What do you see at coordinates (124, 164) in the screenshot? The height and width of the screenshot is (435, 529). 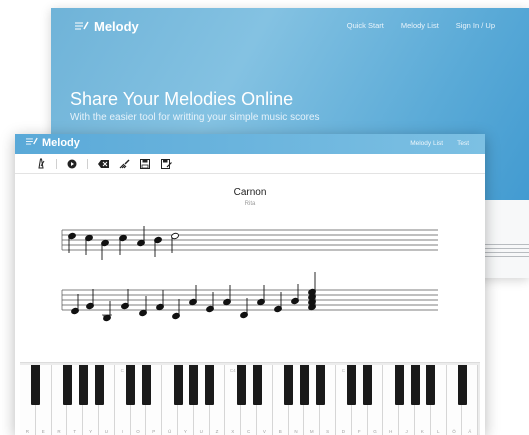 I see `clear-icon` at bounding box center [124, 164].